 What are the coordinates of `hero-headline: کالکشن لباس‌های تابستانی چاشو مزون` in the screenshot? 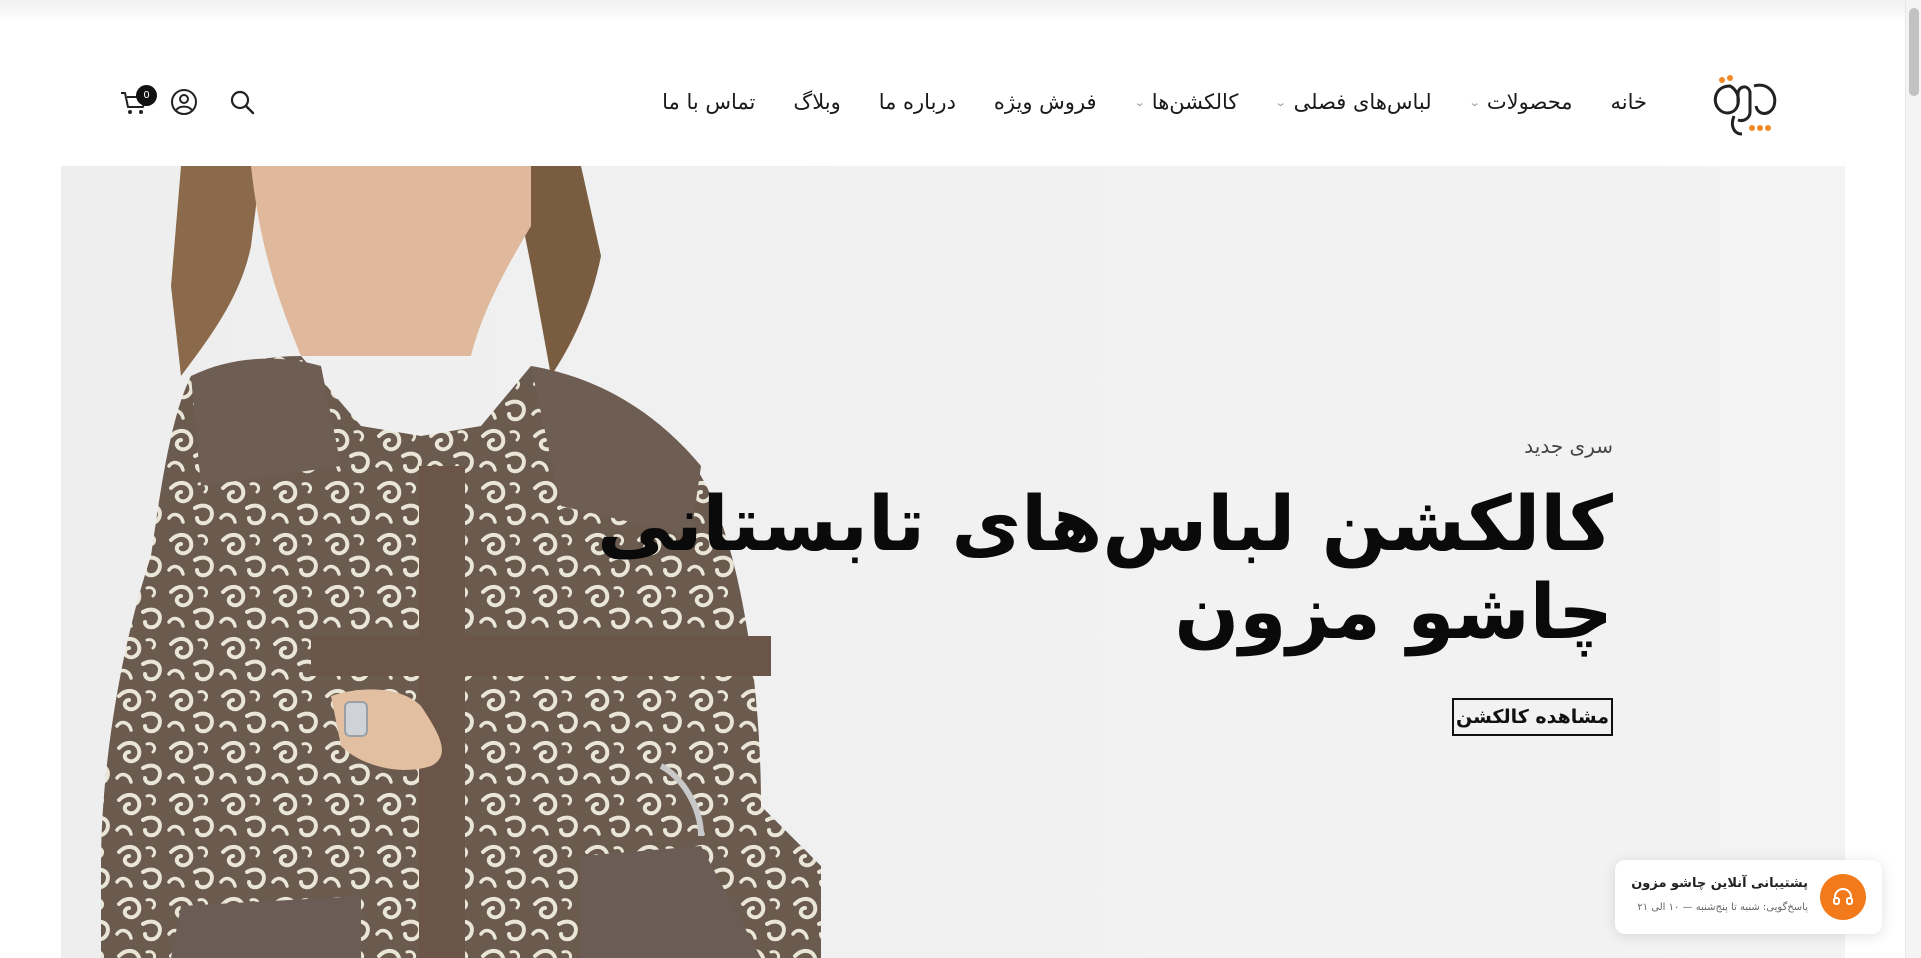 It's located at (1105, 567).